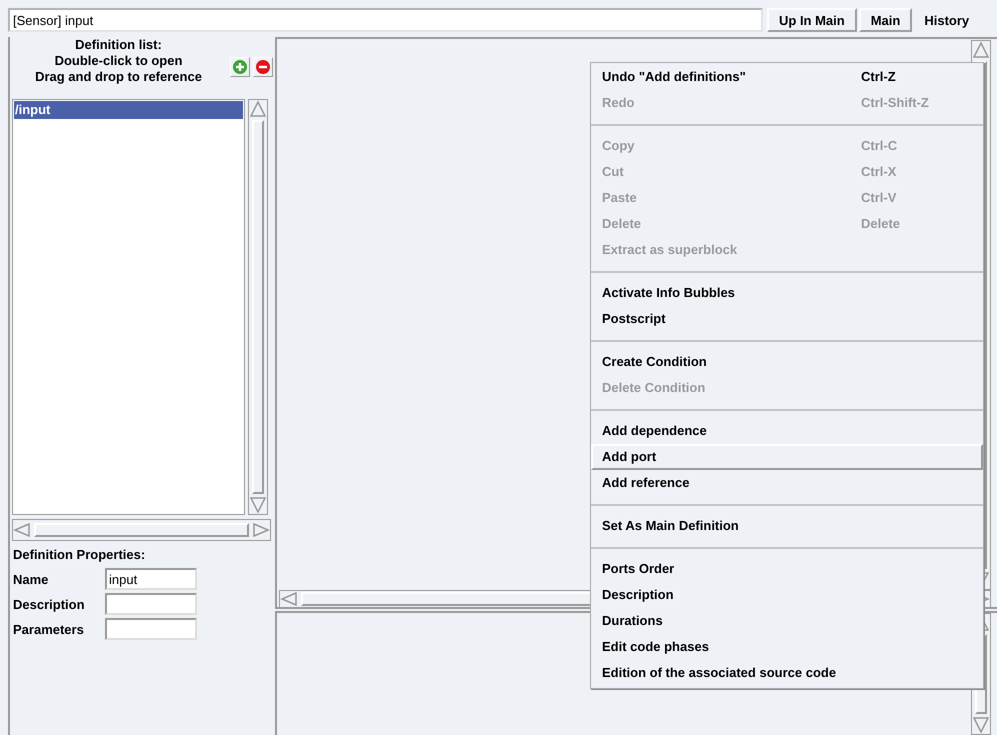 The height and width of the screenshot is (735, 997). Describe the element at coordinates (385, 20) in the screenshot. I see `title-field: [Sensor] input` at that location.